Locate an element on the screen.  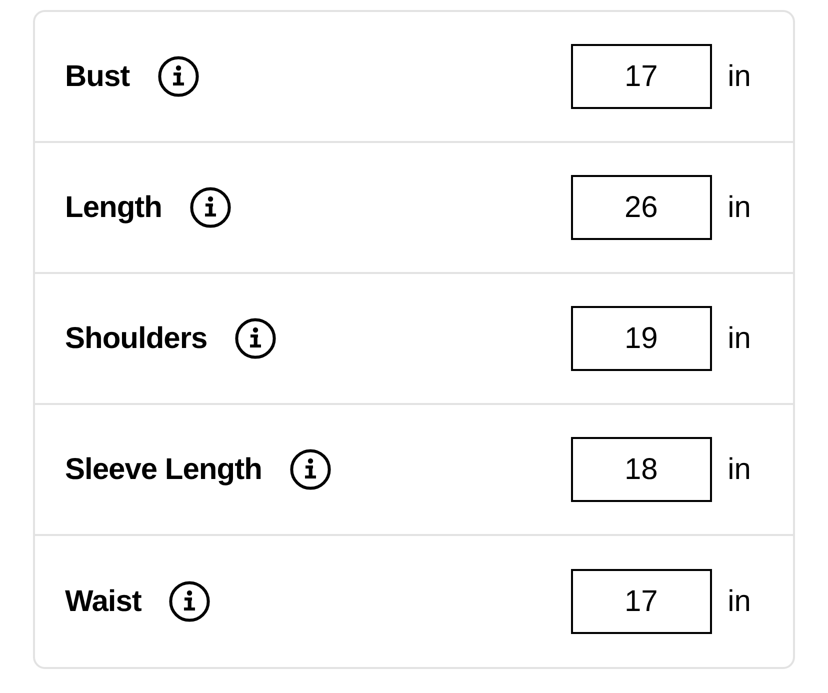
measurement-input: 26 is located at coordinates (641, 207).